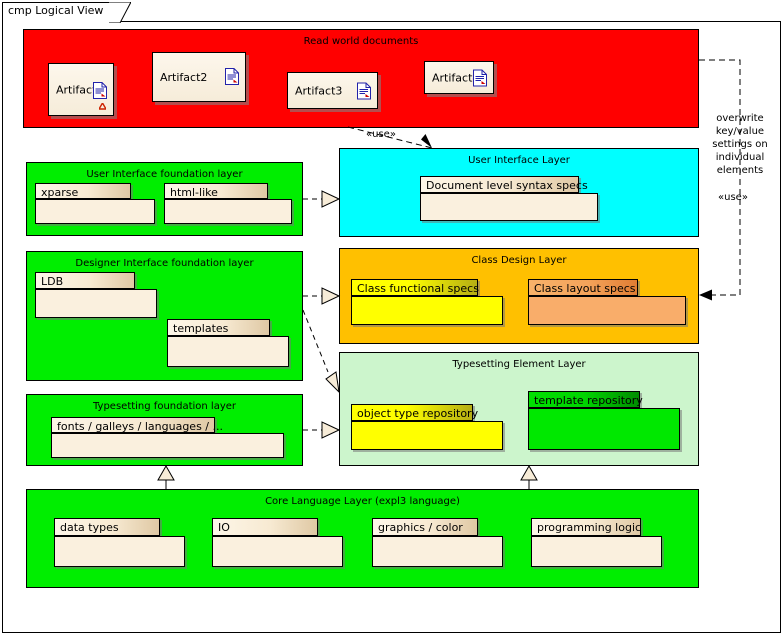 This screenshot has width=784, height=636. I want to click on package-programming-logic-header: programming logic, so click(586, 527).